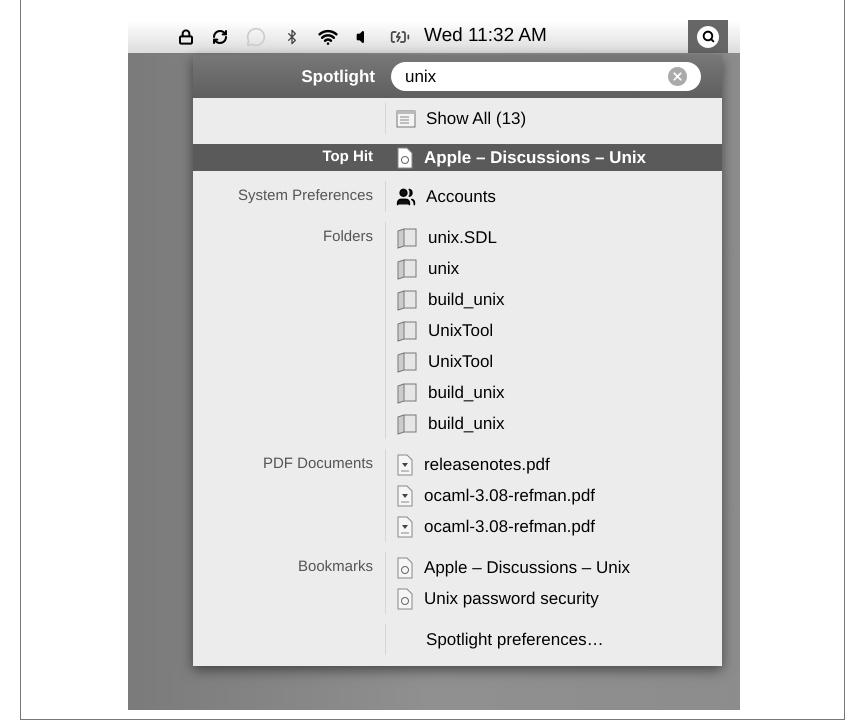  I want to click on spotlight-title: Spotlight, so click(337, 77).